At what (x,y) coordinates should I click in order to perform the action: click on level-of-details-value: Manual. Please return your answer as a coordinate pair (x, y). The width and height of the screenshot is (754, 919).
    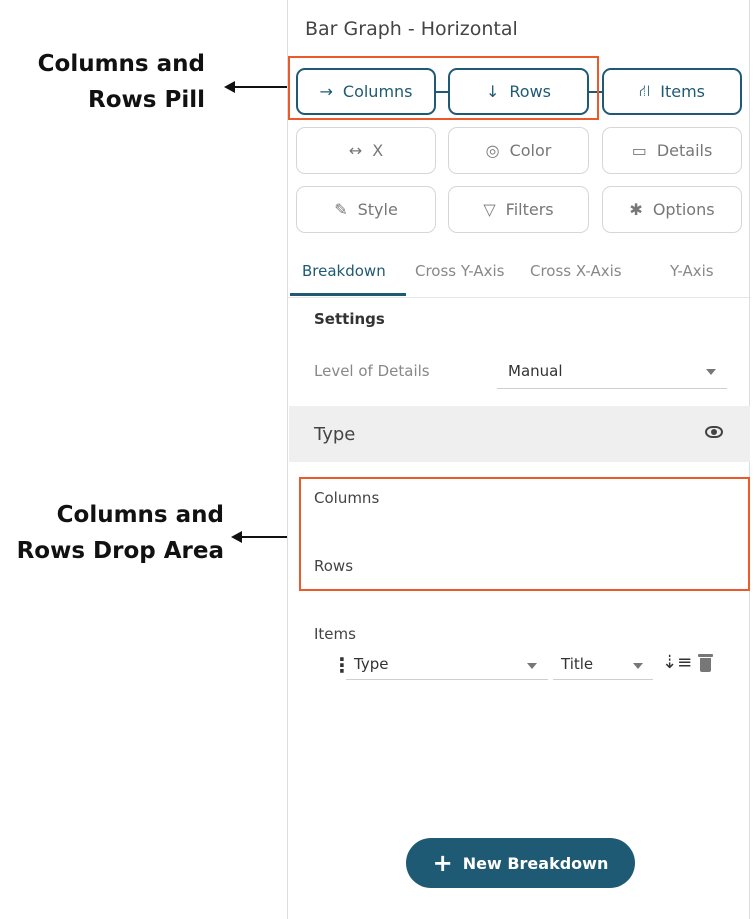
    Looking at the image, I should click on (535, 371).